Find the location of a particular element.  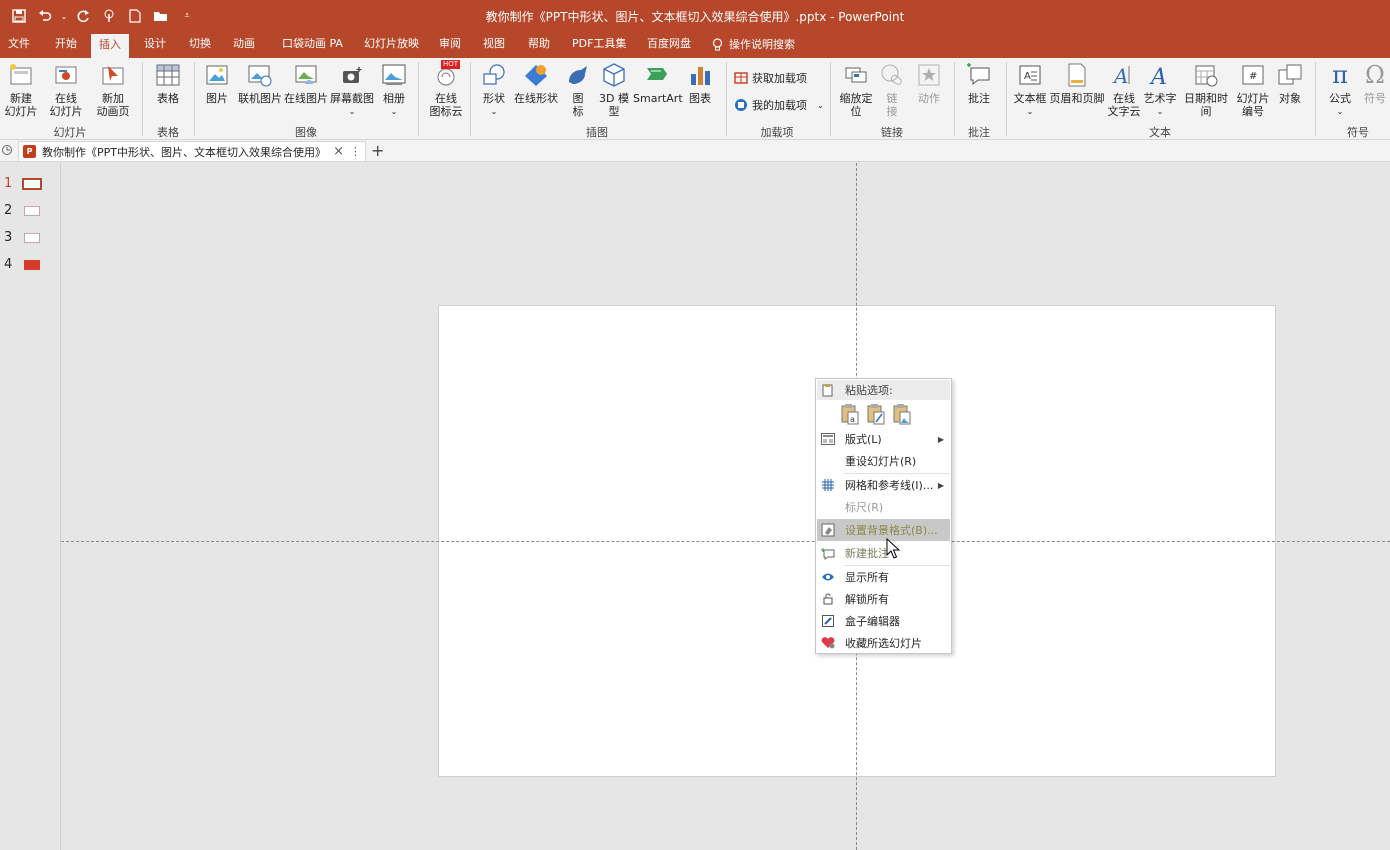

tab-transitions: 切换 is located at coordinates (200, 45).